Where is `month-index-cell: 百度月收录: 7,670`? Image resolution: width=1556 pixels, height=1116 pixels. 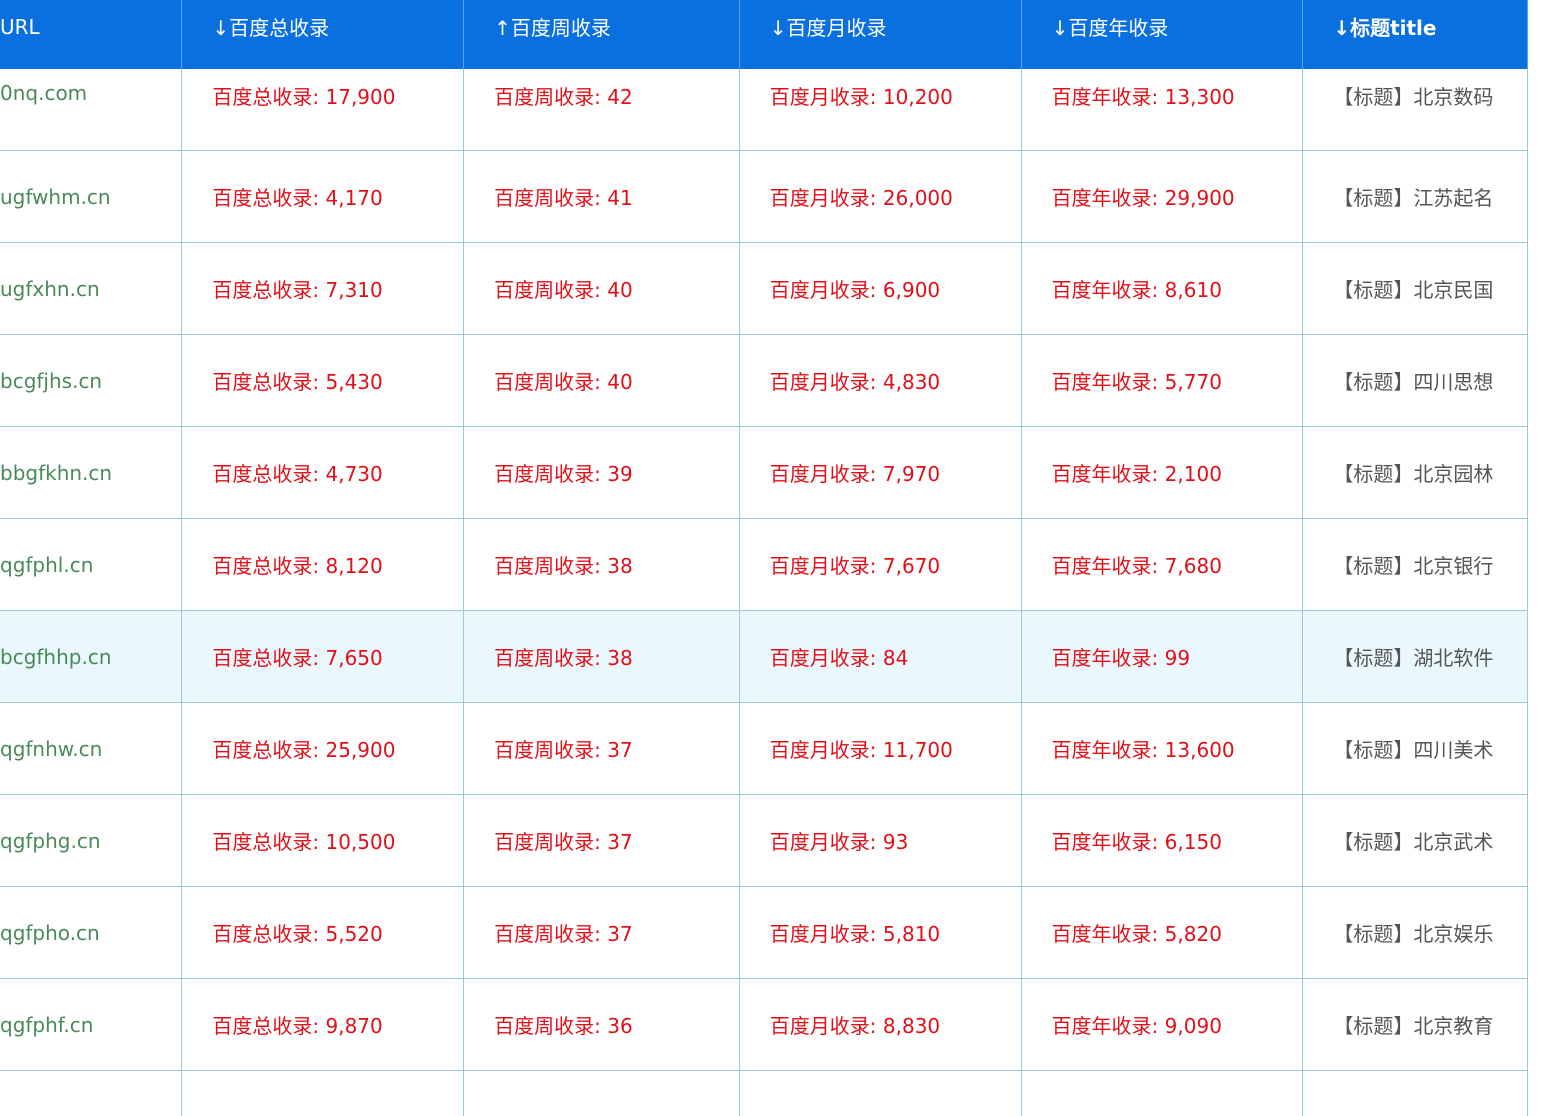 month-index-cell: 百度月收录: 7,670 is located at coordinates (880, 564).